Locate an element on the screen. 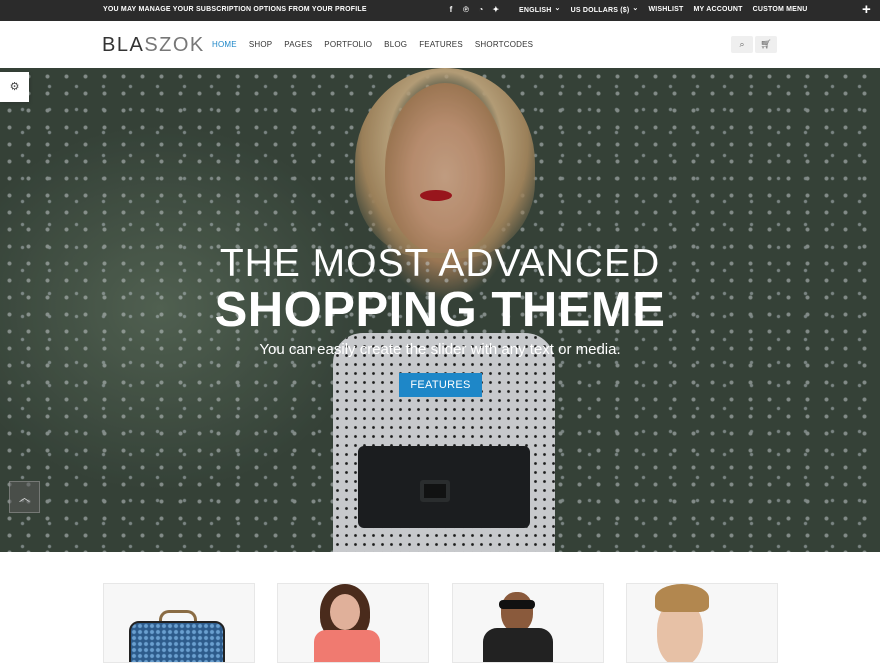 Image resolution: width=880 pixels, height=663 pixels. nav-portfolio: PORTFOLIO is located at coordinates (348, 44).